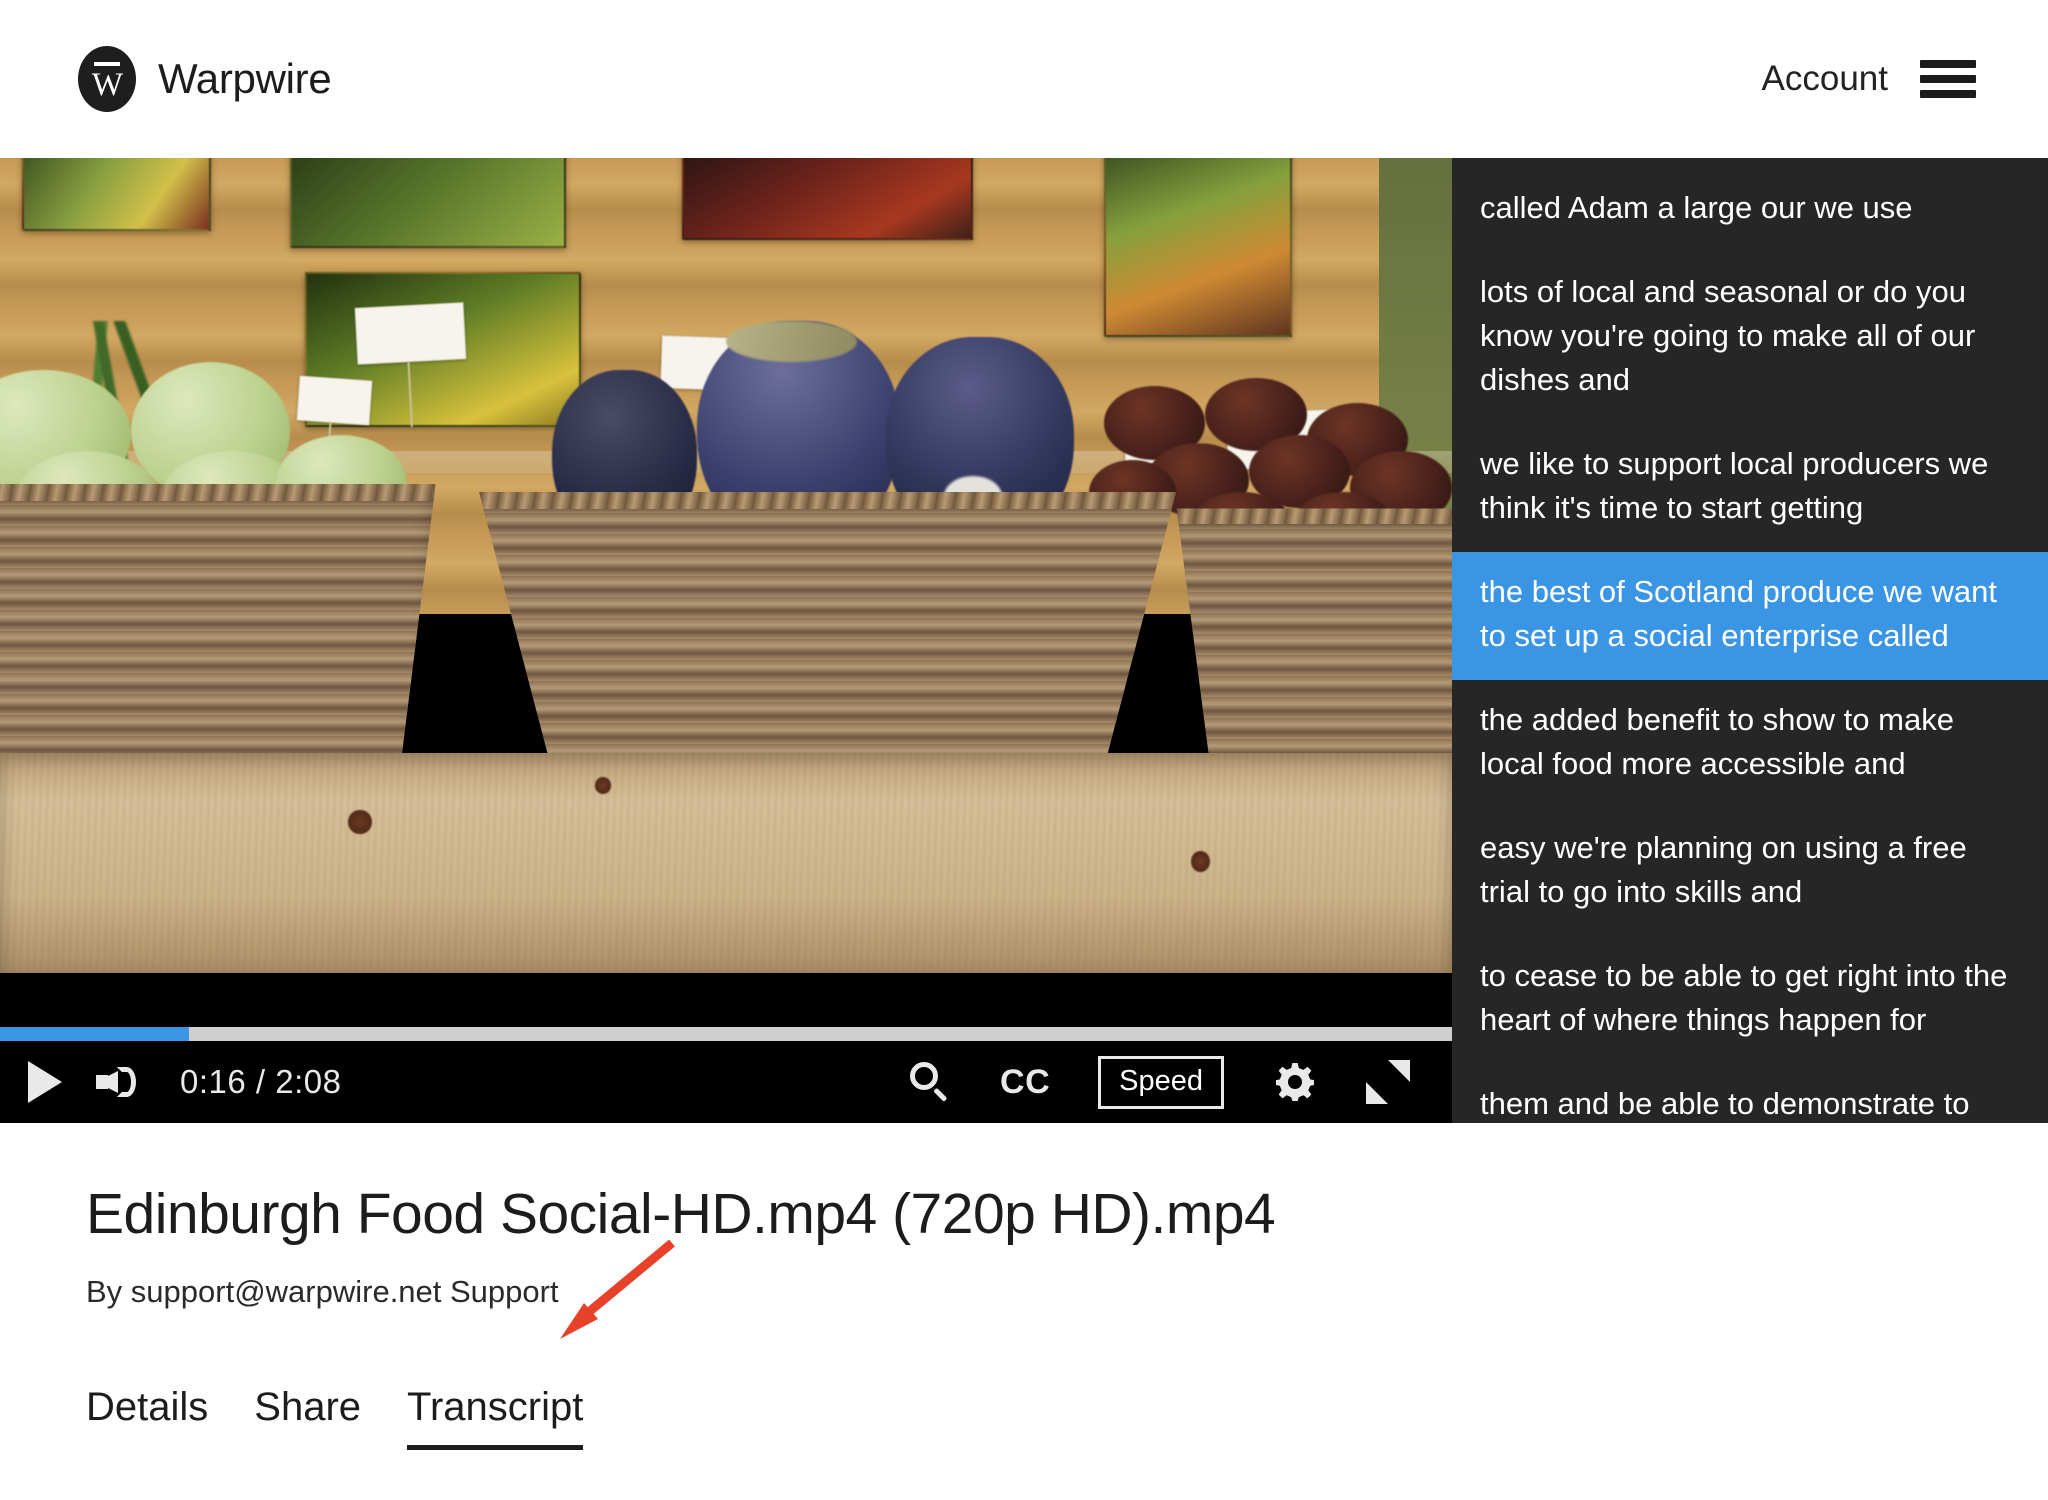 The width and height of the screenshot is (2048, 1500). I want to click on volume-icon, so click(119, 1082).